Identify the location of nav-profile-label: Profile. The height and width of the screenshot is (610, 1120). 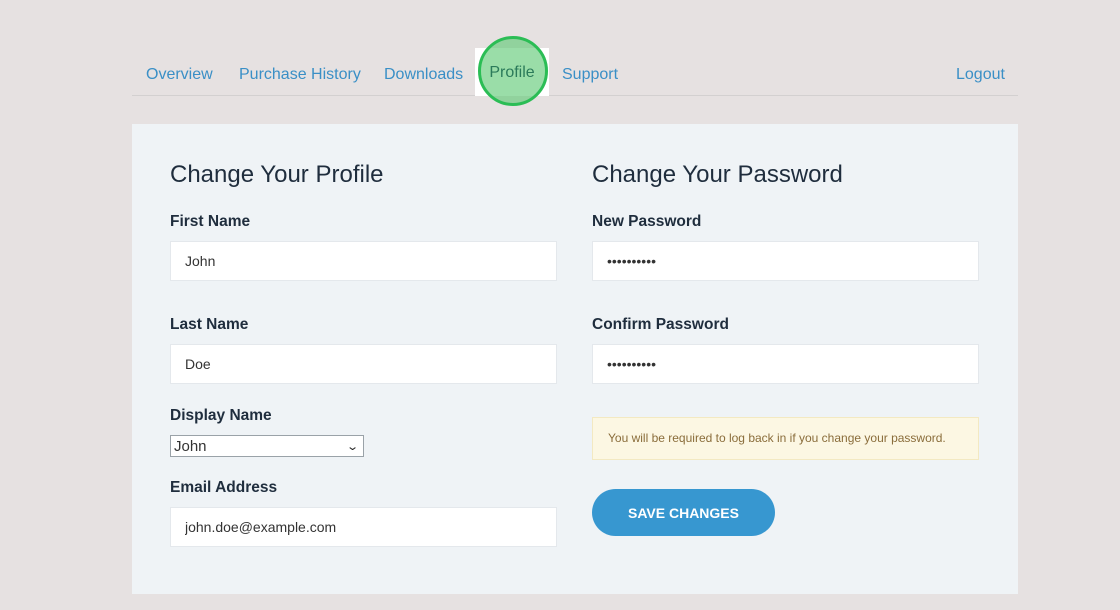
(512, 72).